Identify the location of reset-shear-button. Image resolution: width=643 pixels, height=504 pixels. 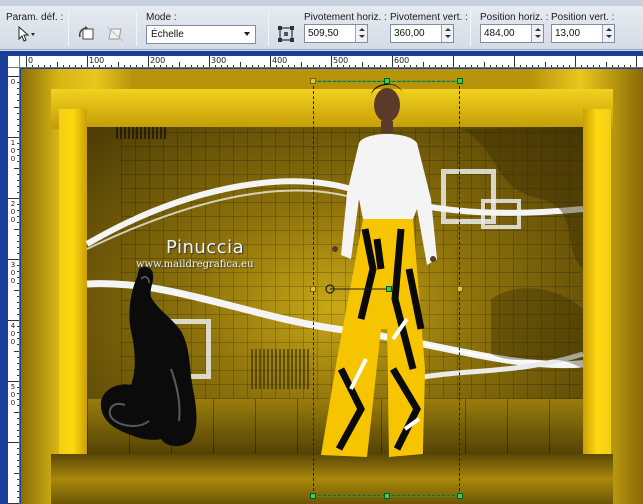
(115, 34).